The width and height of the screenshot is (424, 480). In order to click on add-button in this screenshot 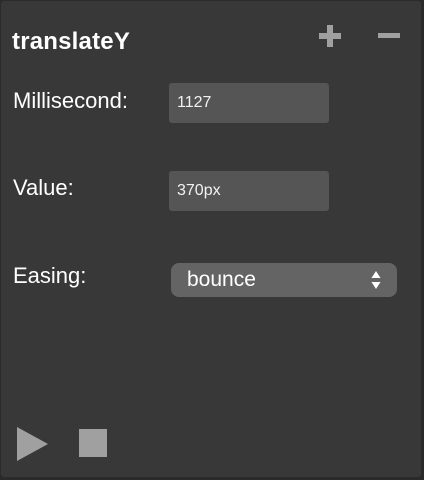, I will do `click(330, 36)`.